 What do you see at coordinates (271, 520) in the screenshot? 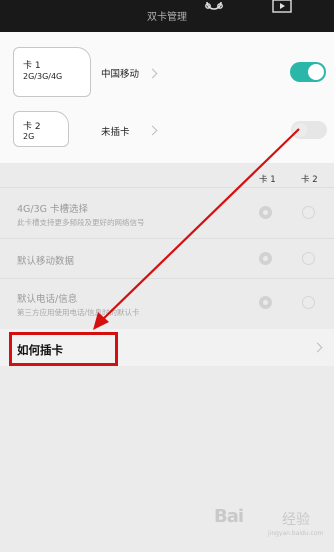
I see `watermark: Bai 经验 jingyan.baidu.com` at bounding box center [271, 520].